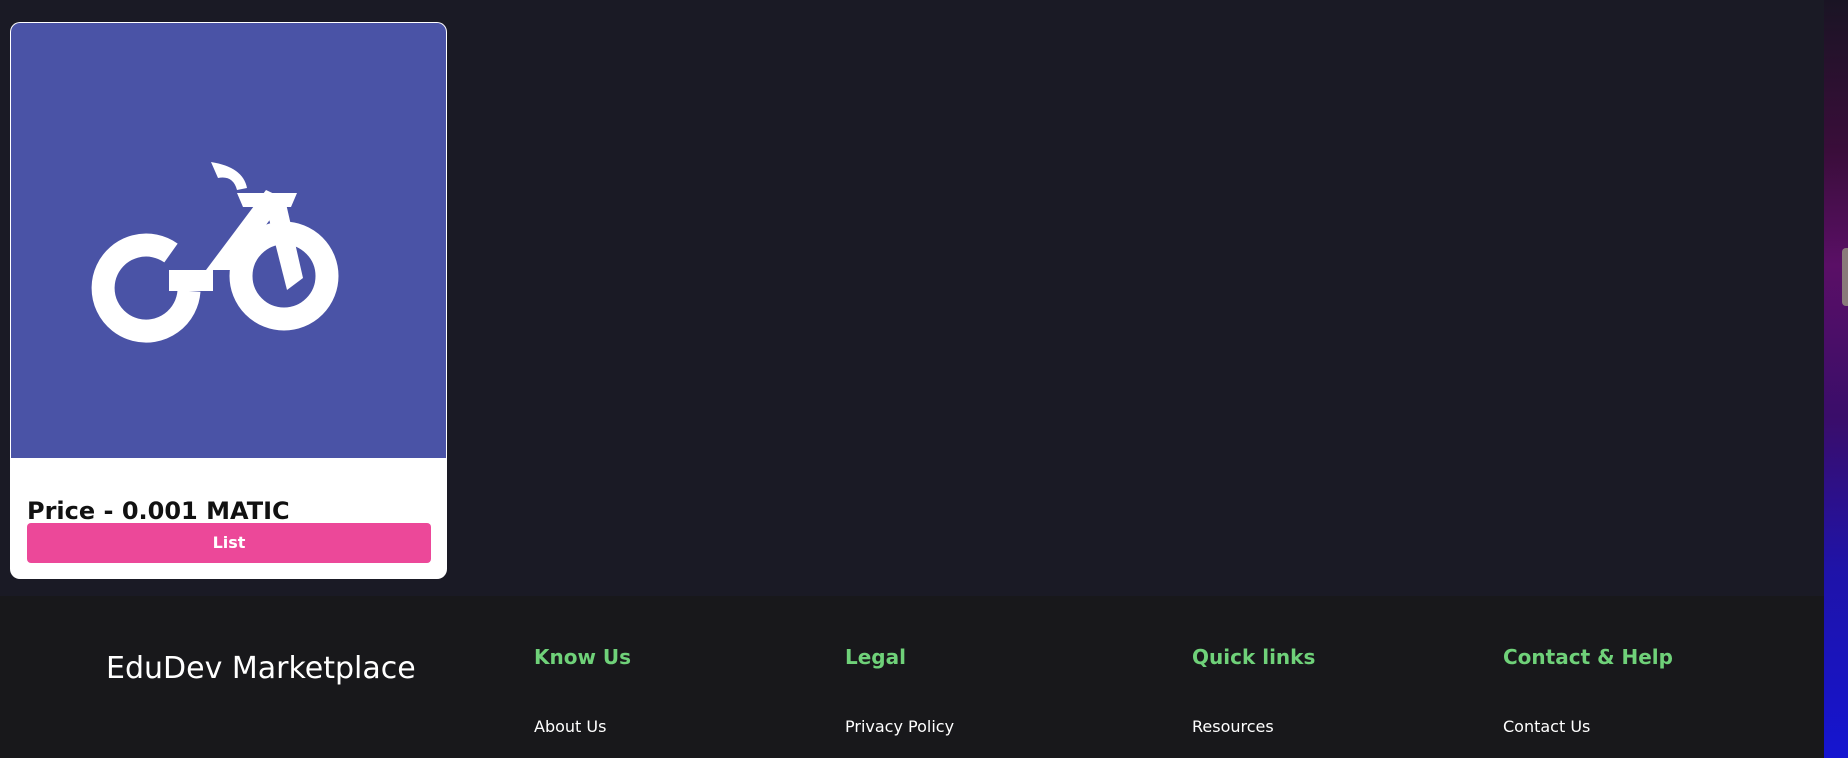  What do you see at coordinates (158, 511) in the screenshot?
I see `price-label: Price - 0.001 MATIC` at bounding box center [158, 511].